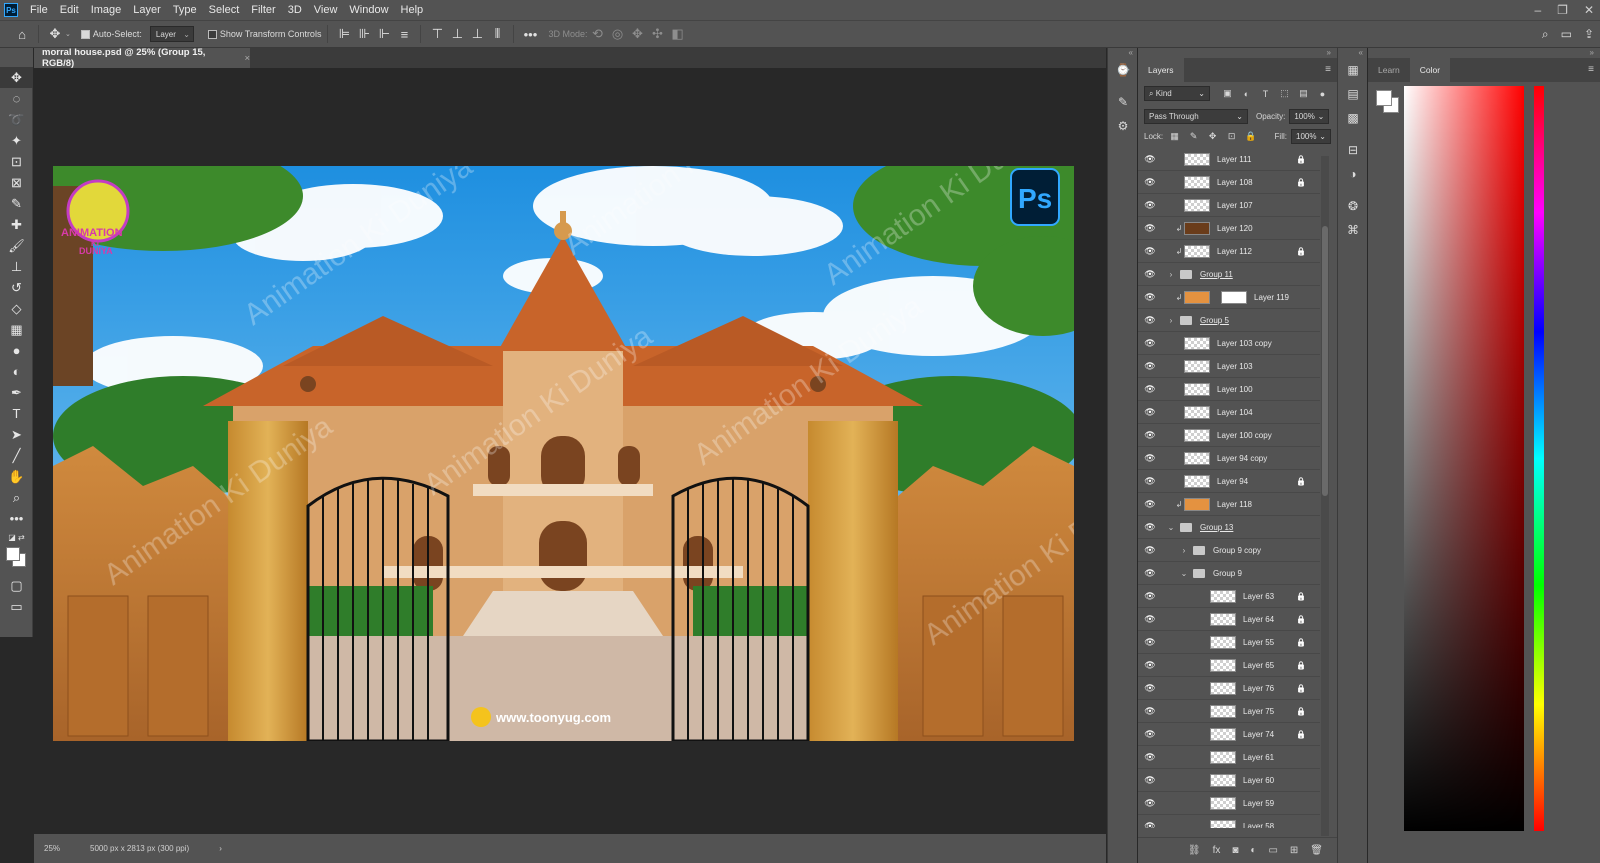 The image size is (1600, 863). I want to click on color-swatches, so click(16, 560).